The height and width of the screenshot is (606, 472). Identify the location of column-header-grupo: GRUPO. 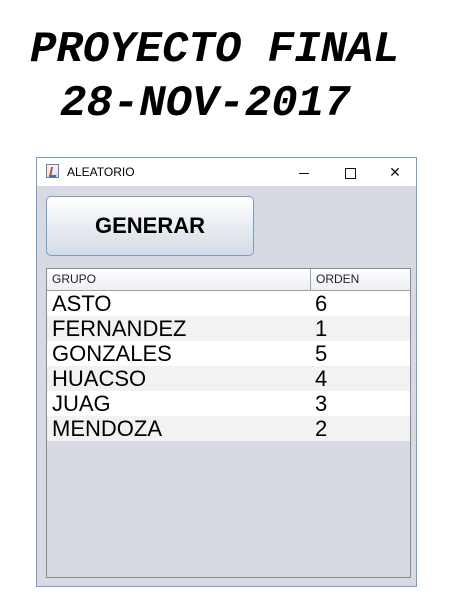
(179, 279).